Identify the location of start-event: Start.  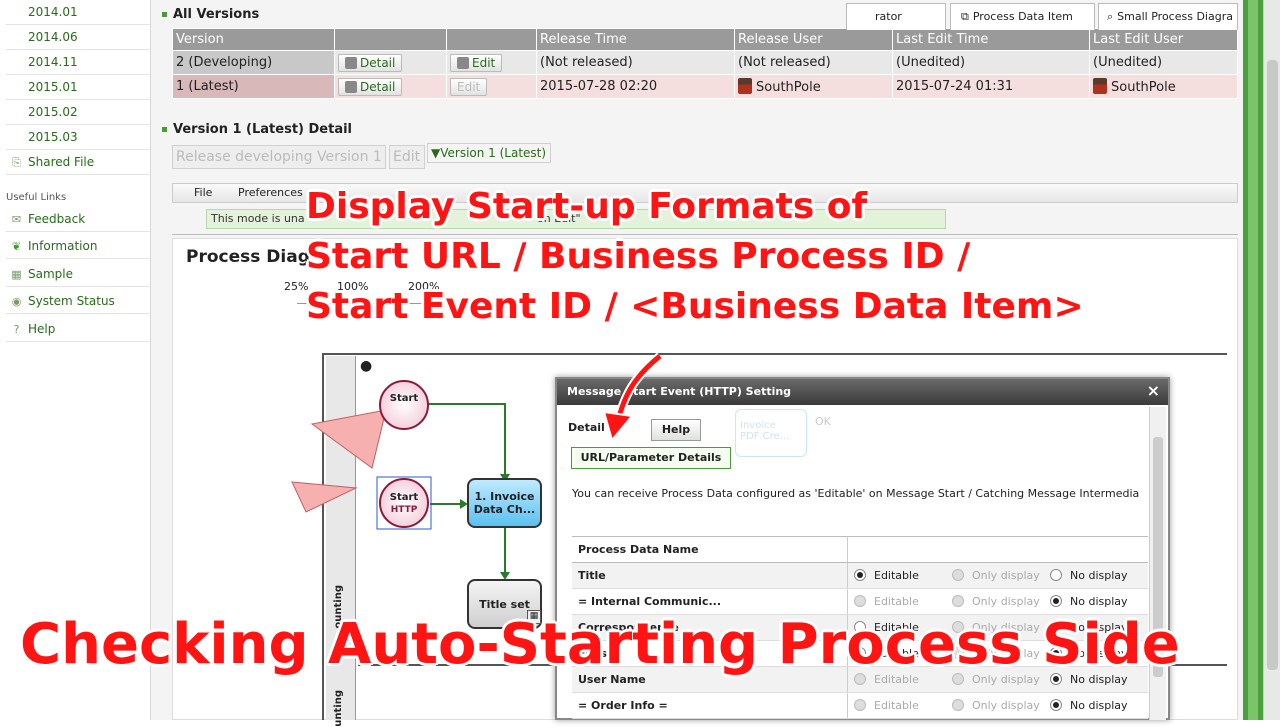
(404, 405).